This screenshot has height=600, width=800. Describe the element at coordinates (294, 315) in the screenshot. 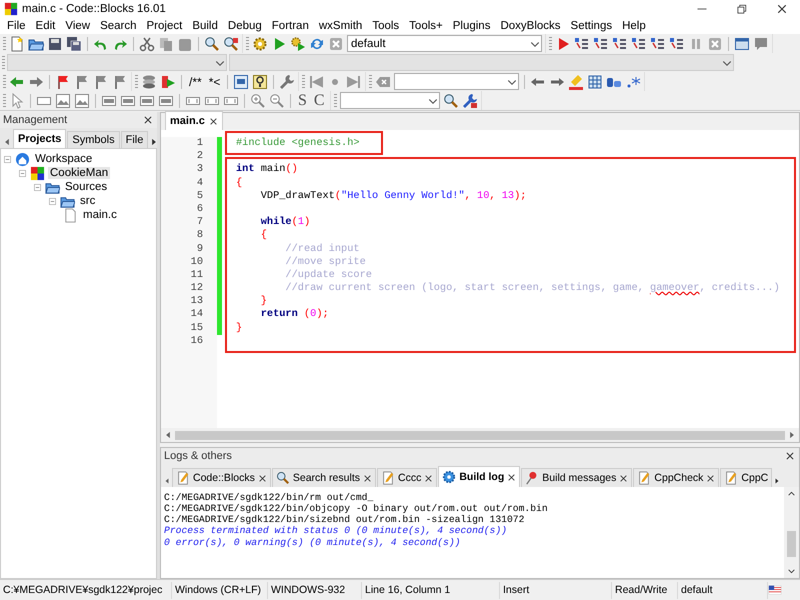

I see `code-line: return (0);` at that location.